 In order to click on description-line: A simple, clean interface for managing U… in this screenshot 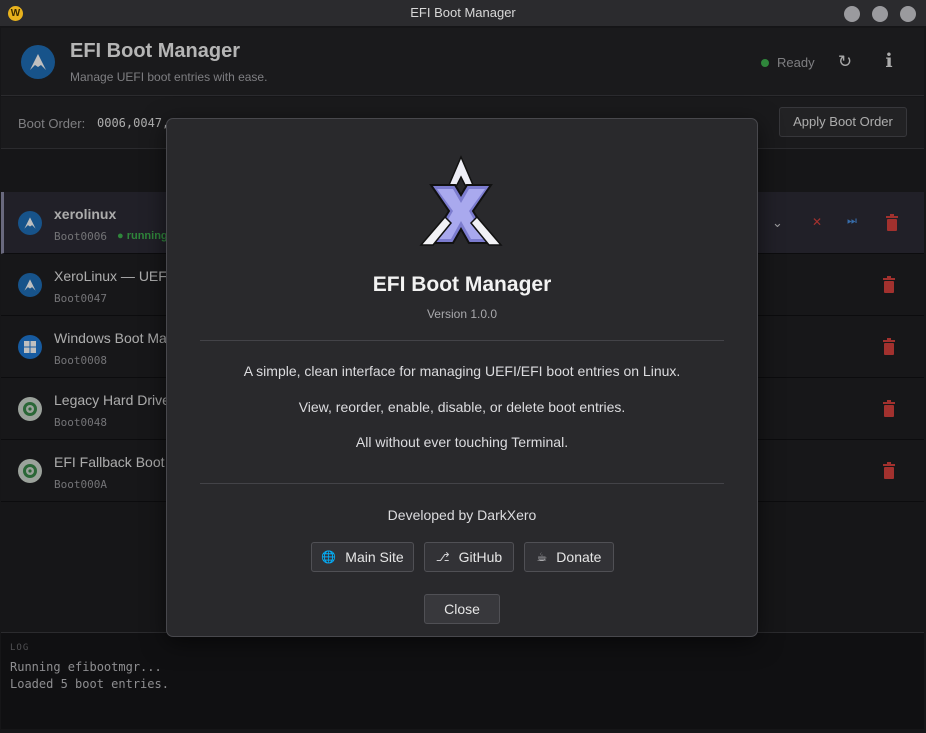, I will do `click(462, 371)`.